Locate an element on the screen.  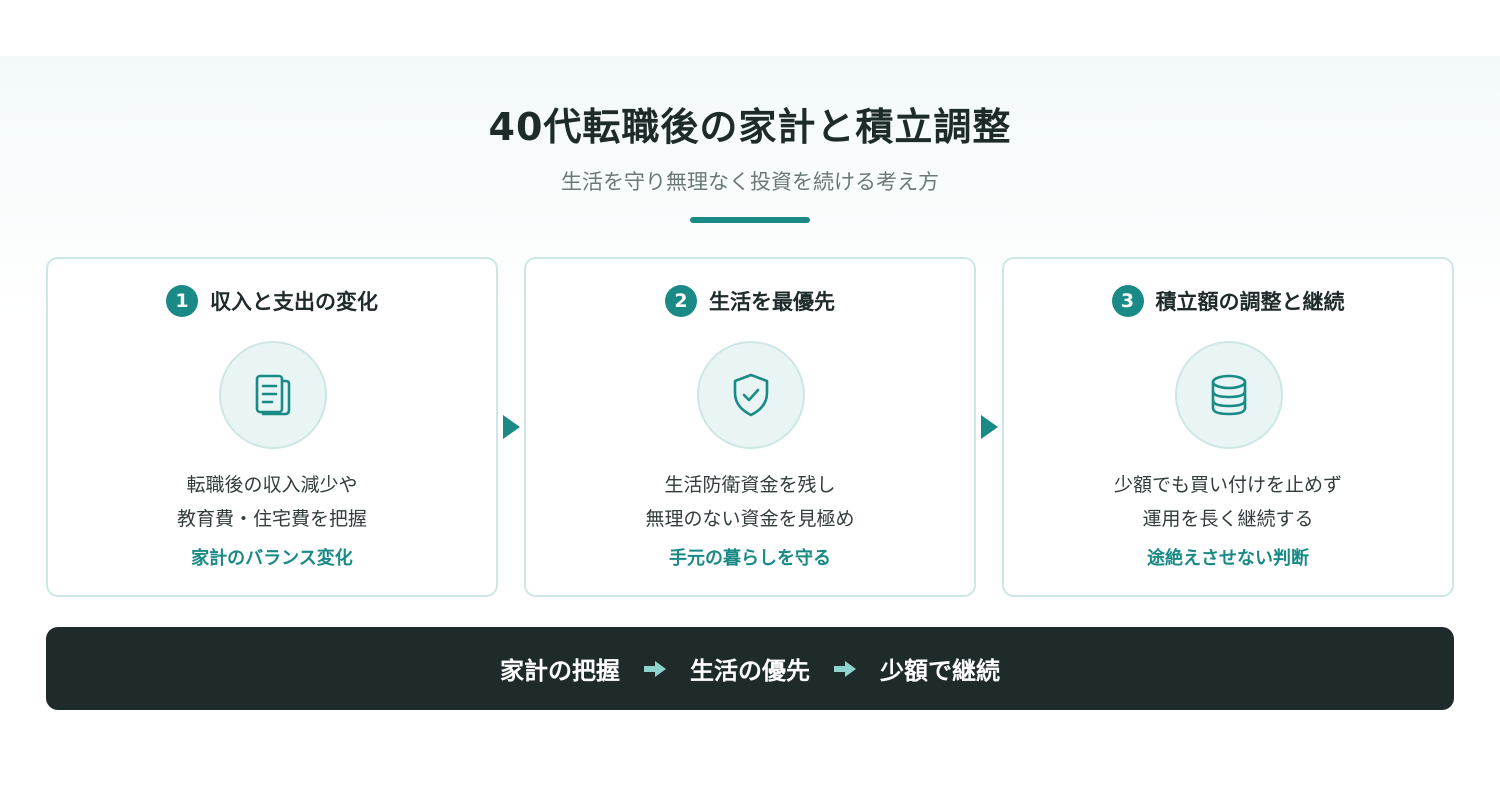
step-title: 積立額の調整と継続 is located at coordinates (1250, 302).